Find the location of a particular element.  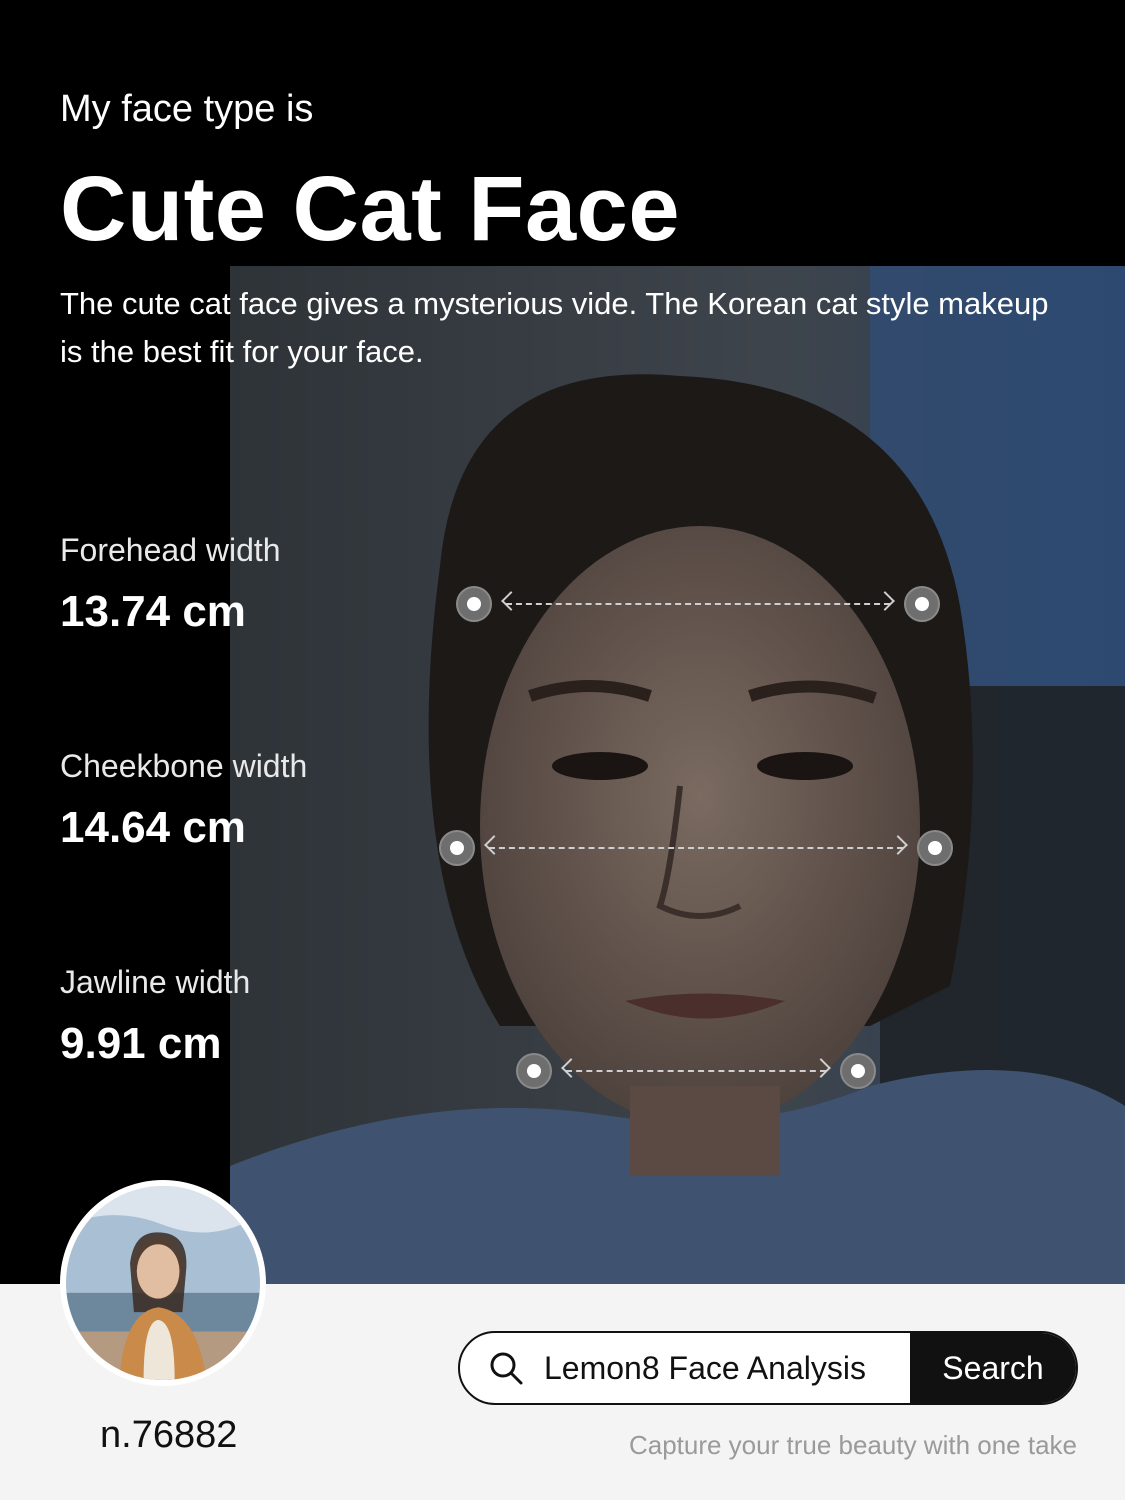

metric-label: Cheekbone width is located at coordinates (184, 766).